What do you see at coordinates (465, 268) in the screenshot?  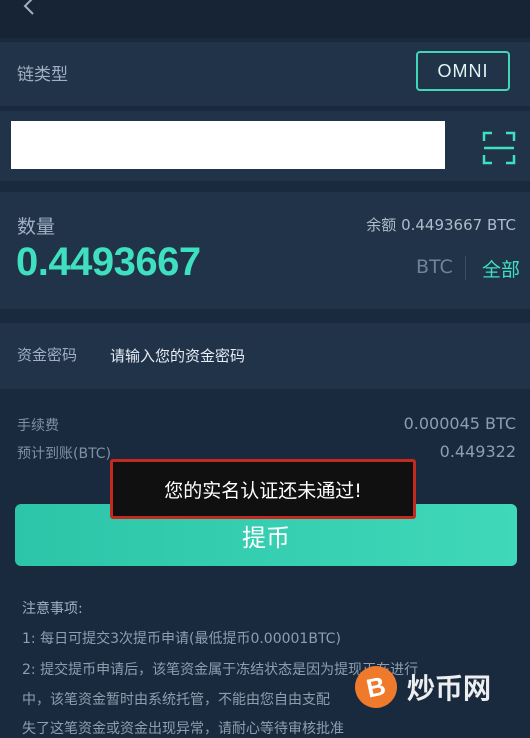 I see `divider` at bounding box center [465, 268].